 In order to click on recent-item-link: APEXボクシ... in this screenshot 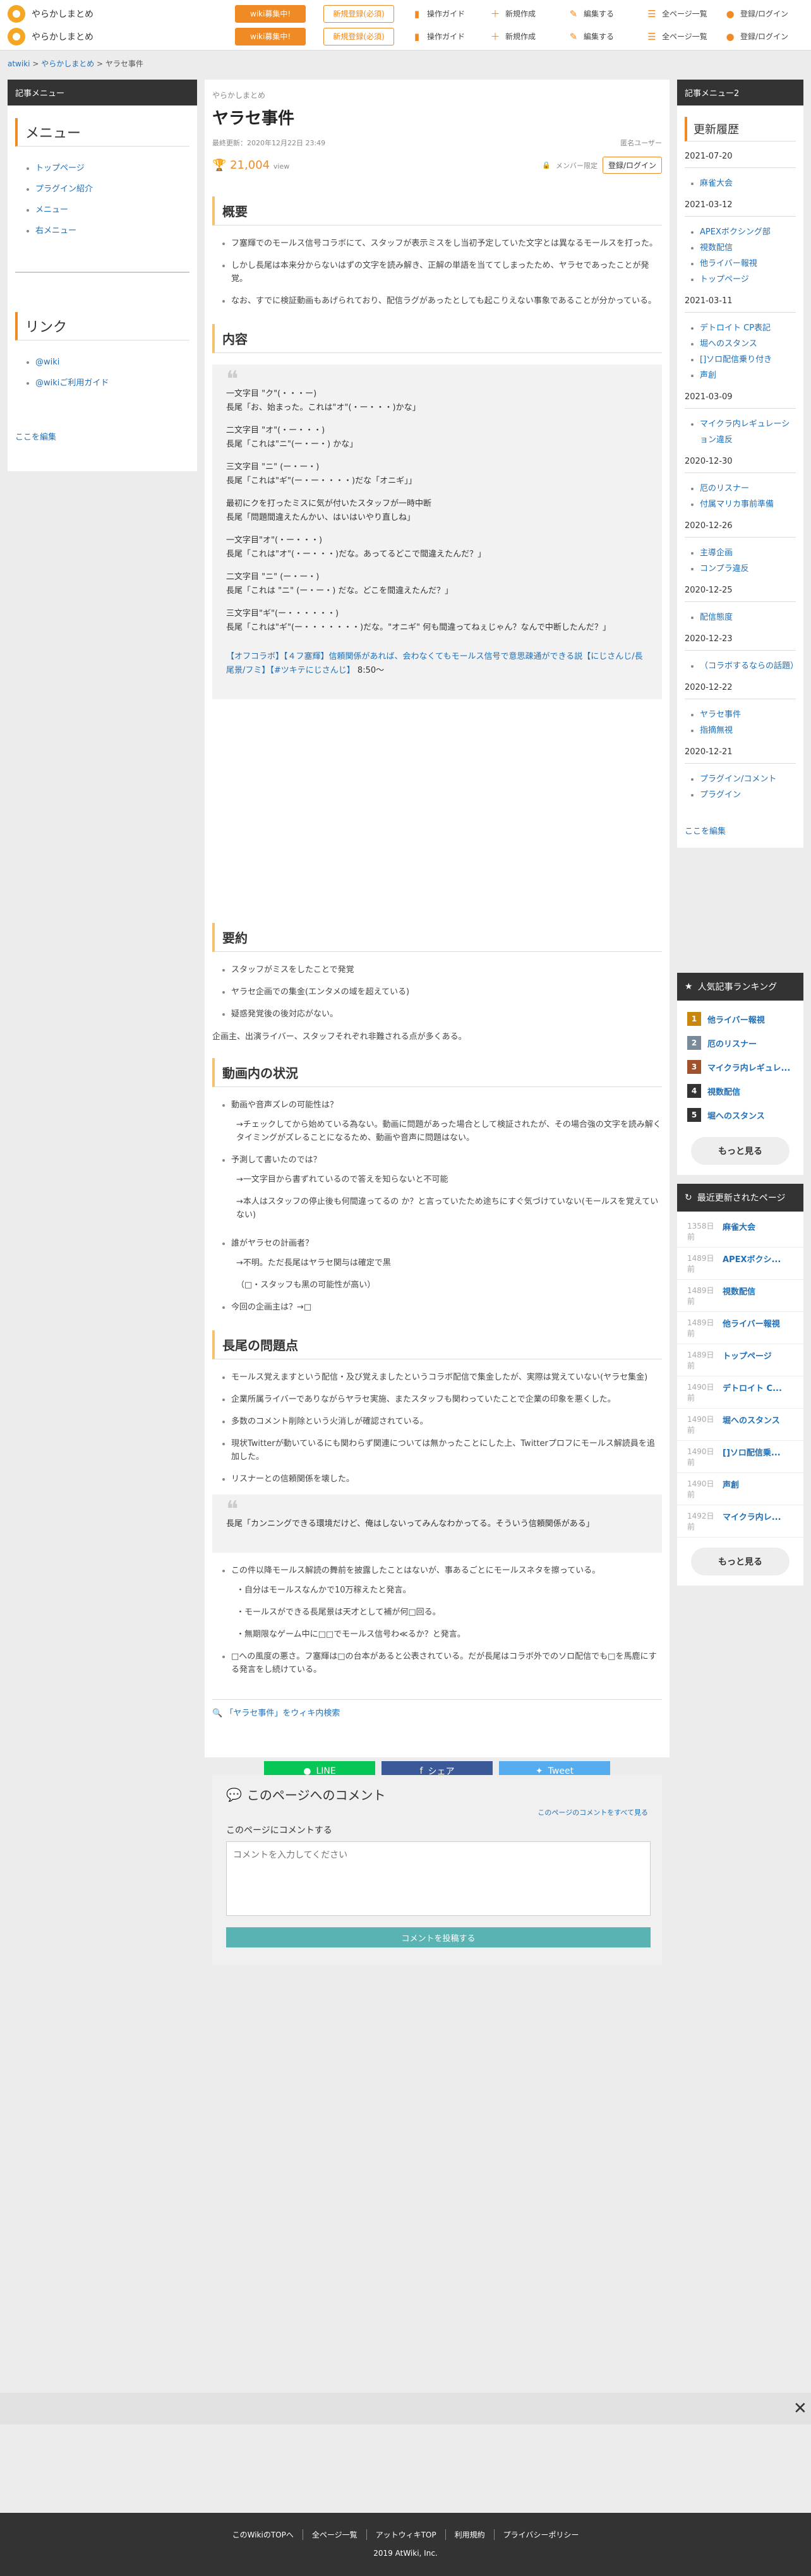, I will do `click(752, 1263)`.